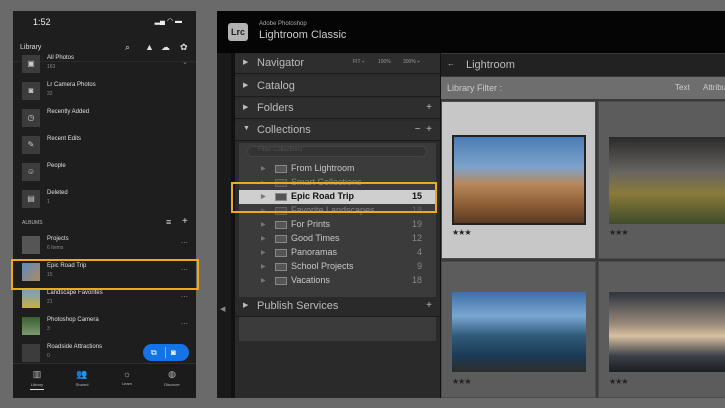 The width and height of the screenshot is (725, 408). I want to click on label: For Prints, so click(311, 224).